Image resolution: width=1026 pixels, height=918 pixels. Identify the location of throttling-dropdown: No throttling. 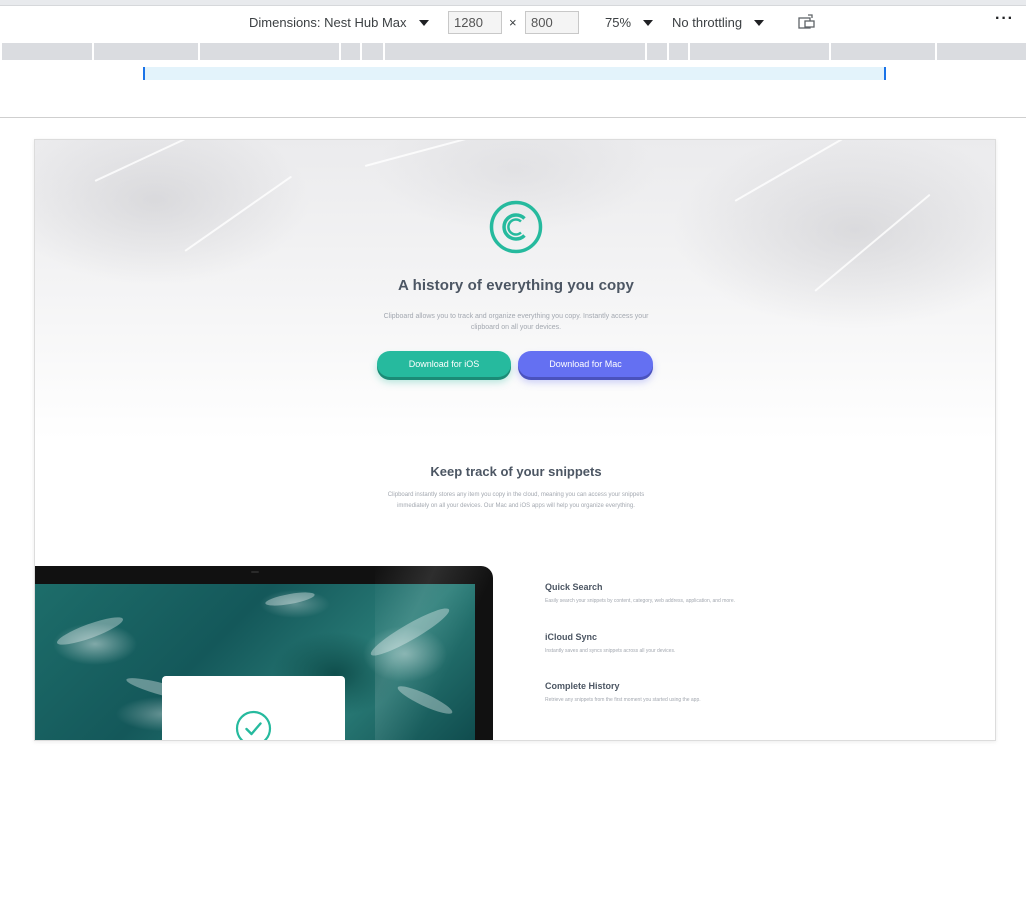
(718, 22).